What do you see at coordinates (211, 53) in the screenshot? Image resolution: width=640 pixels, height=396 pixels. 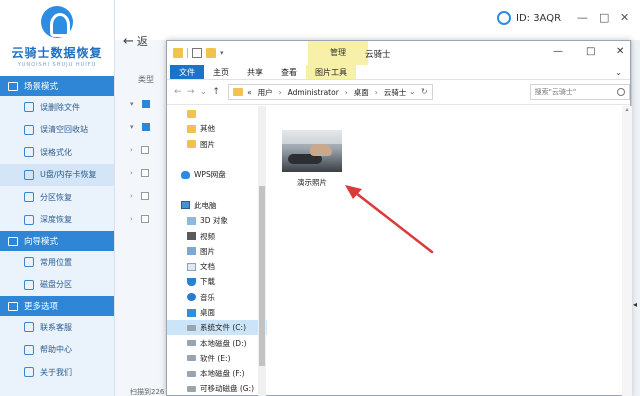 I see `new-folder-icon` at bounding box center [211, 53].